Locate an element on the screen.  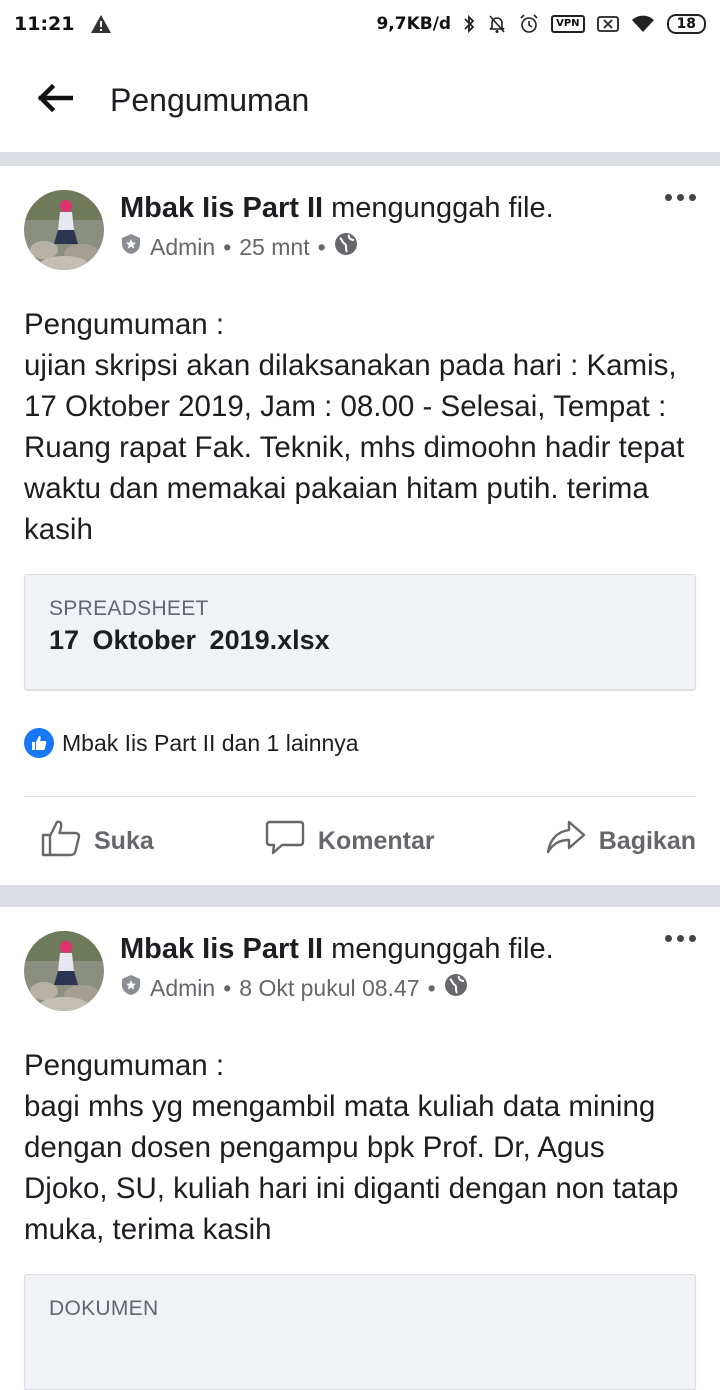
page-title: Pengumuman is located at coordinates (210, 99).